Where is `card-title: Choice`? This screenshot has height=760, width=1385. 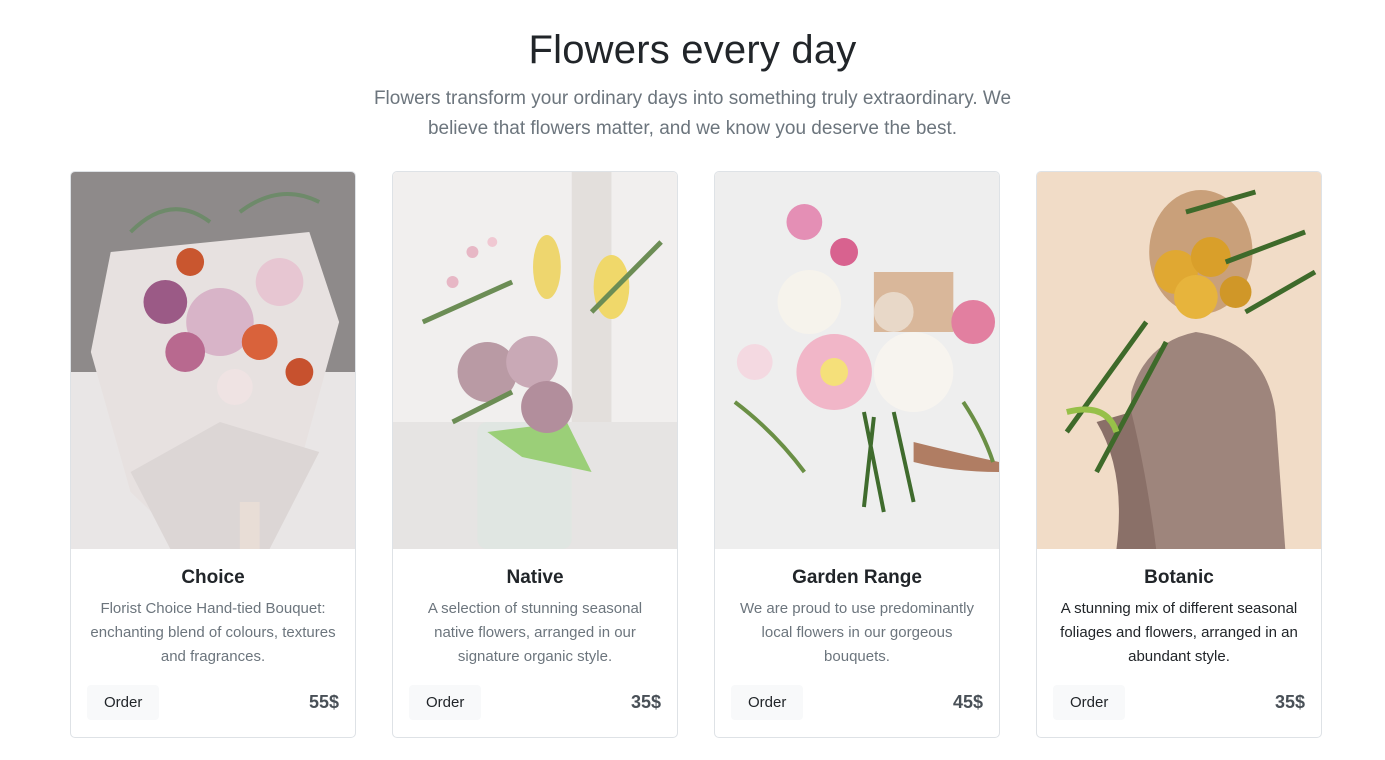 card-title: Choice is located at coordinates (213, 577).